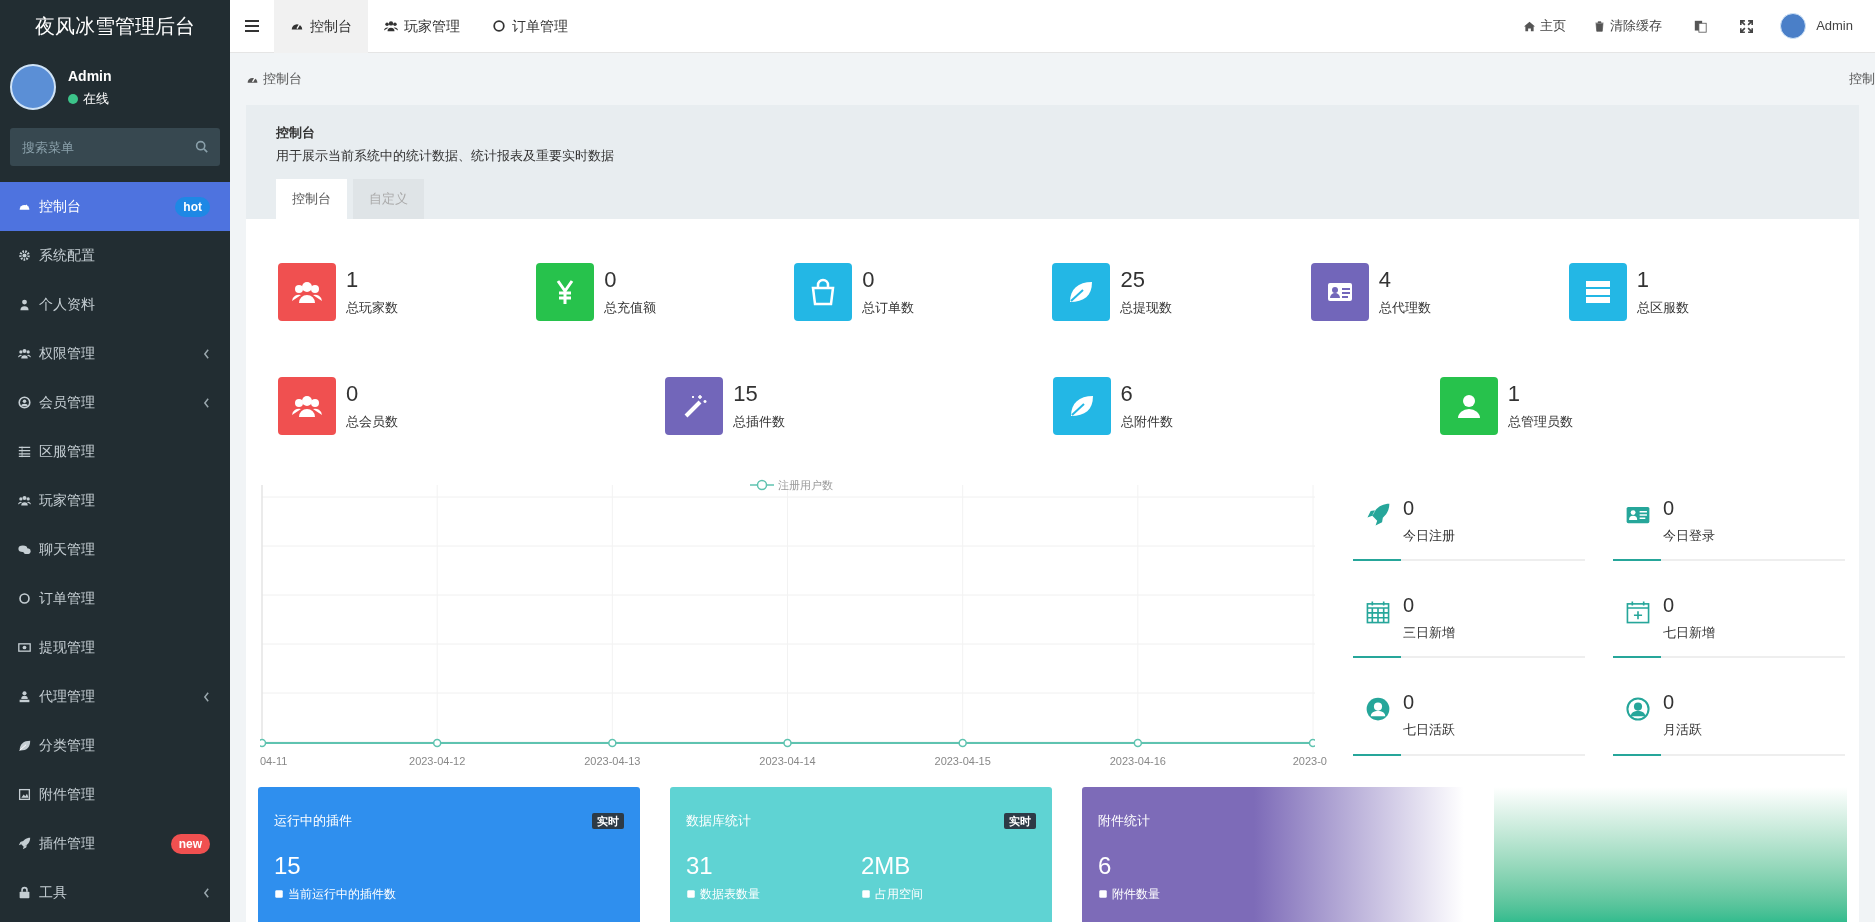 The width and height of the screenshot is (1875, 922). I want to click on sidebar-item: 会员管理, so click(115, 402).